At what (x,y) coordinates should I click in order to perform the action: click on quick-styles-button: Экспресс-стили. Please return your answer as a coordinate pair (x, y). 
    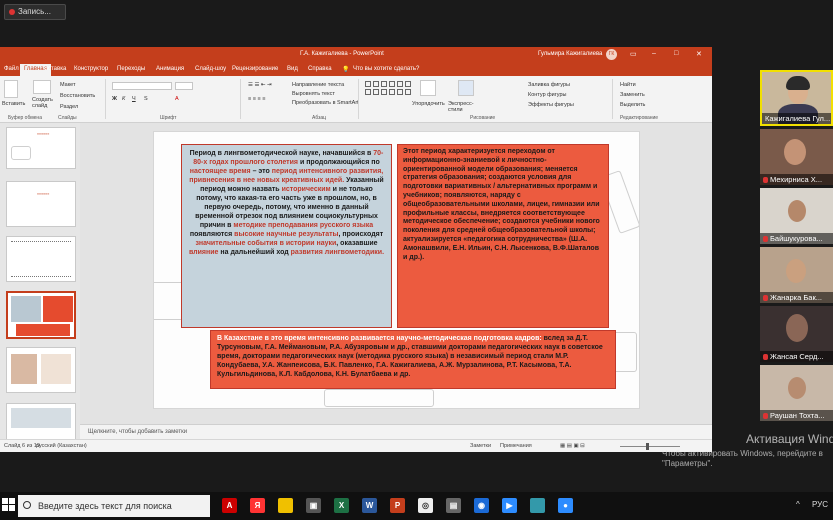
    Looking at the image, I should click on (466, 107).